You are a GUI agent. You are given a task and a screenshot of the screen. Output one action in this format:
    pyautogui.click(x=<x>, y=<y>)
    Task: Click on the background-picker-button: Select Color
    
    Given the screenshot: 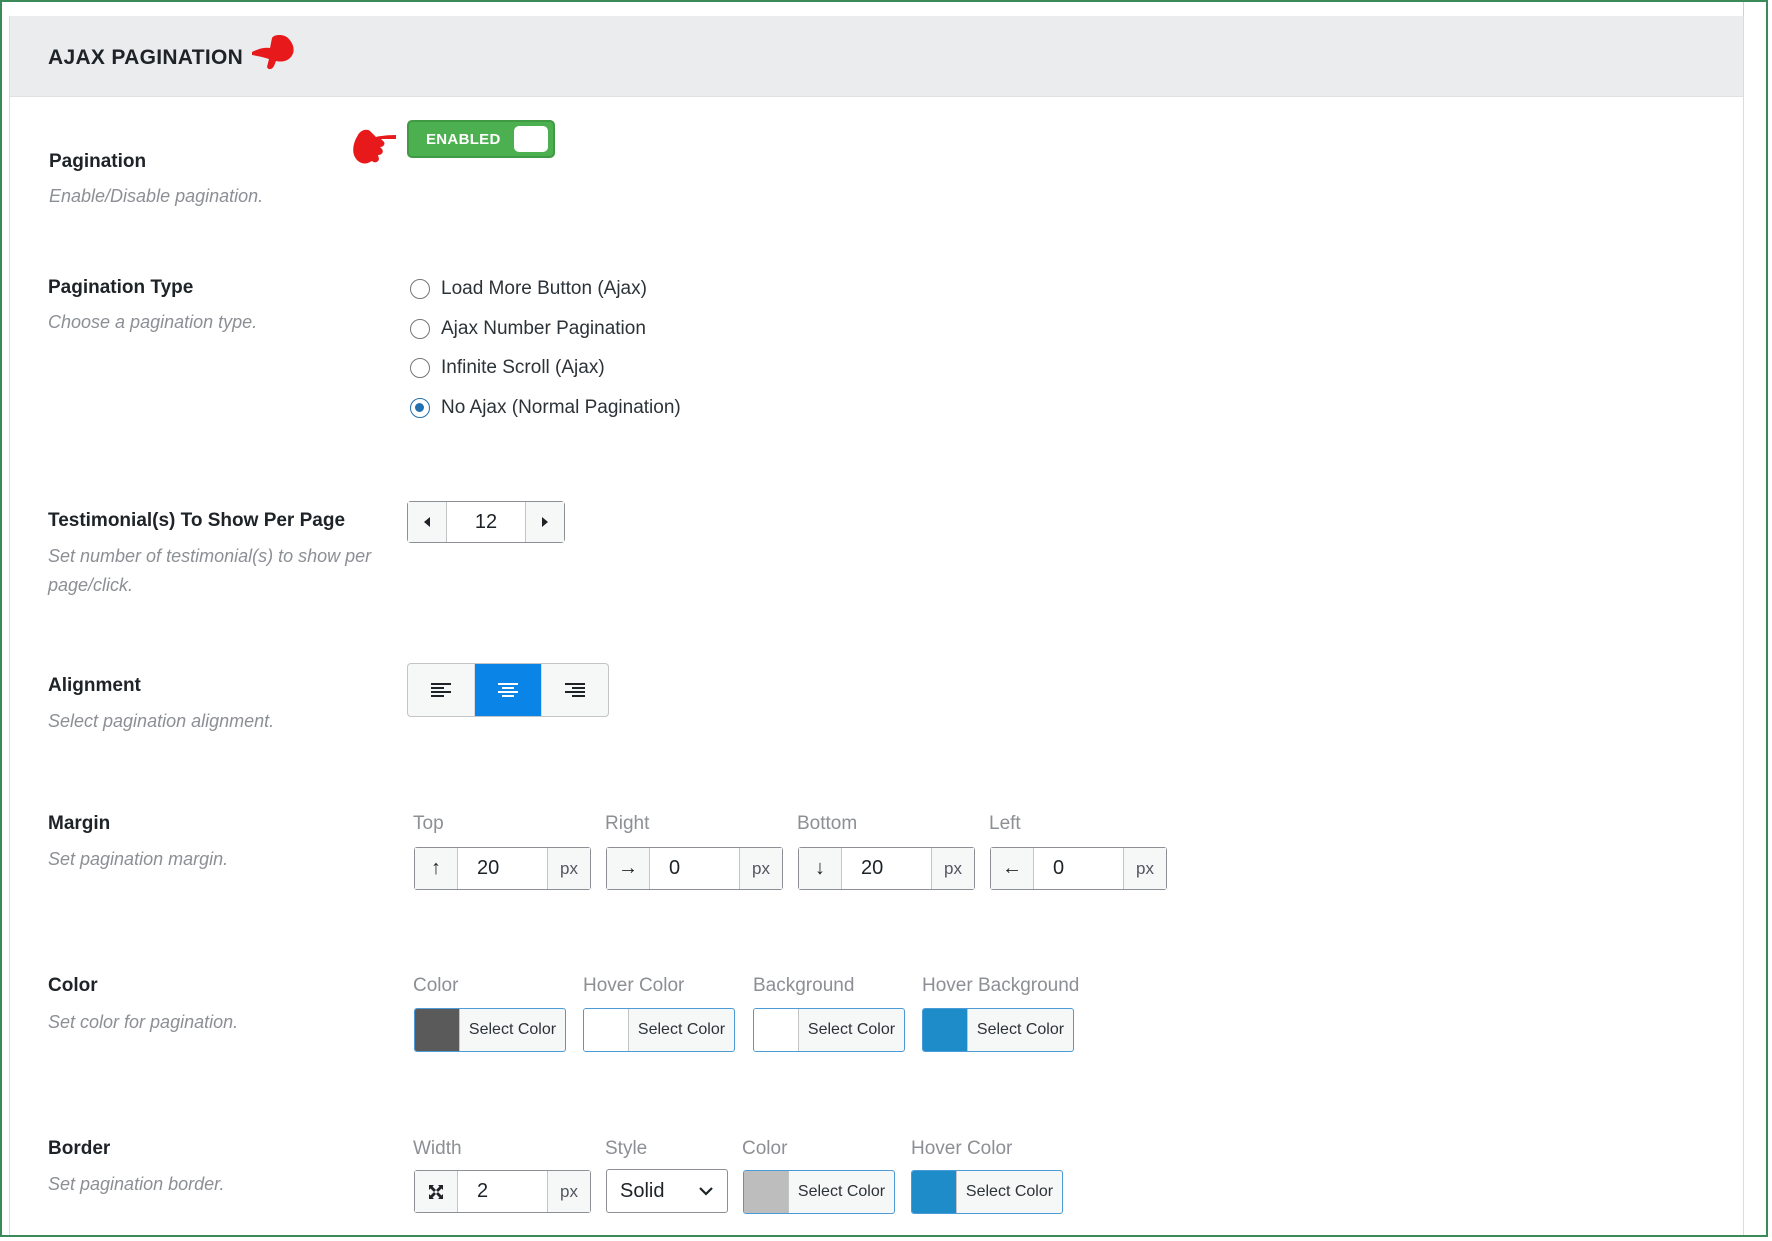 What is the action you would take?
    pyautogui.click(x=829, y=1030)
    